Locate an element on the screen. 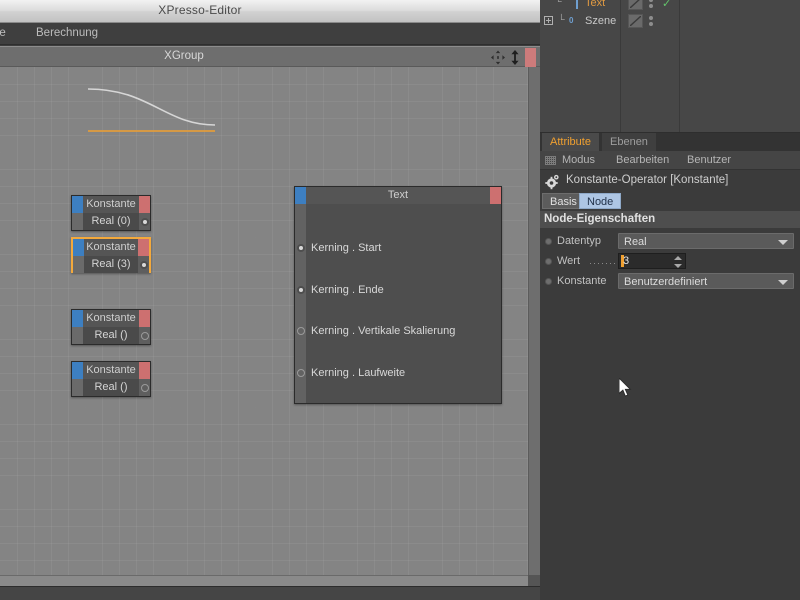 Image resolution: width=800 pixels, height=600 pixels. text-port-row: Kerning . Ende is located at coordinates (339, 290).